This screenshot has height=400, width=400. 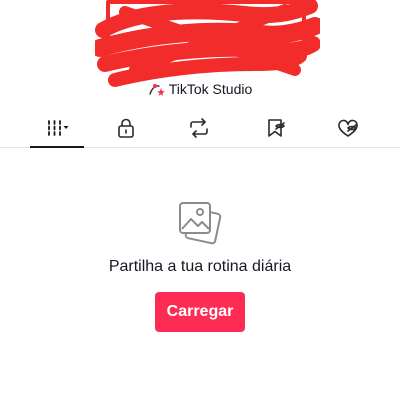 What do you see at coordinates (200, 312) in the screenshot?
I see `upload-button: Carregar` at bounding box center [200, 312].